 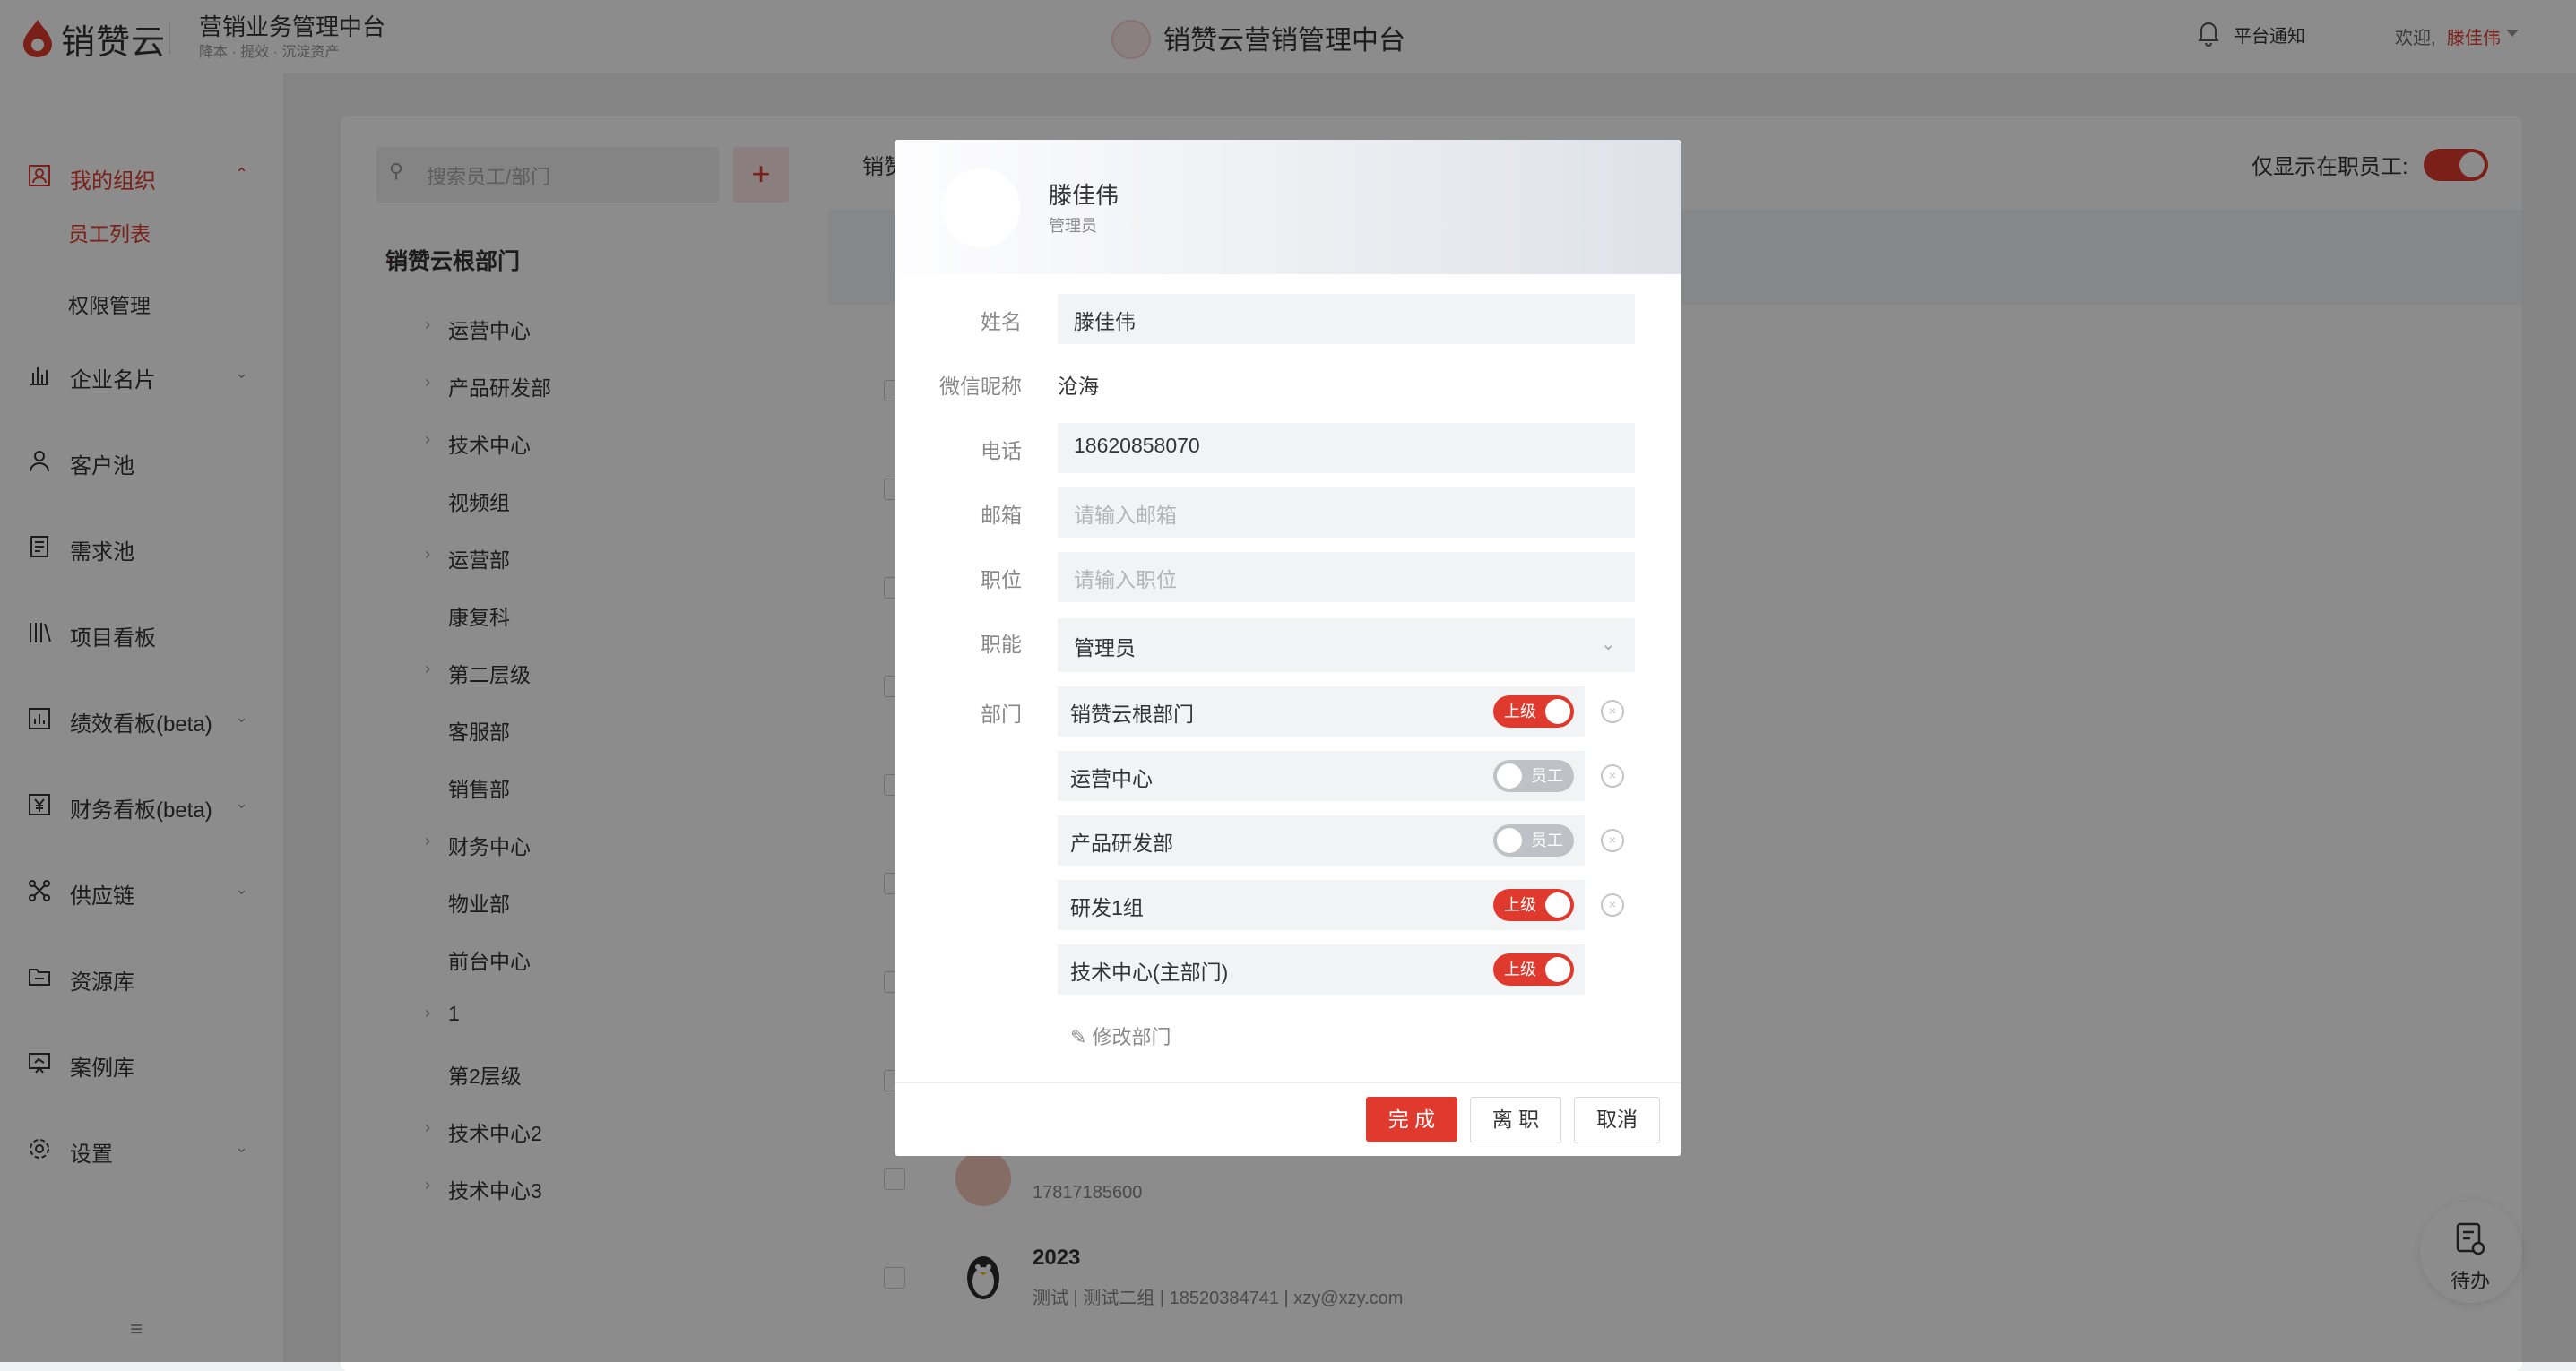 I want to click on edit-department-link: ✎ 修改部门, so click(x=1120, y=1036).